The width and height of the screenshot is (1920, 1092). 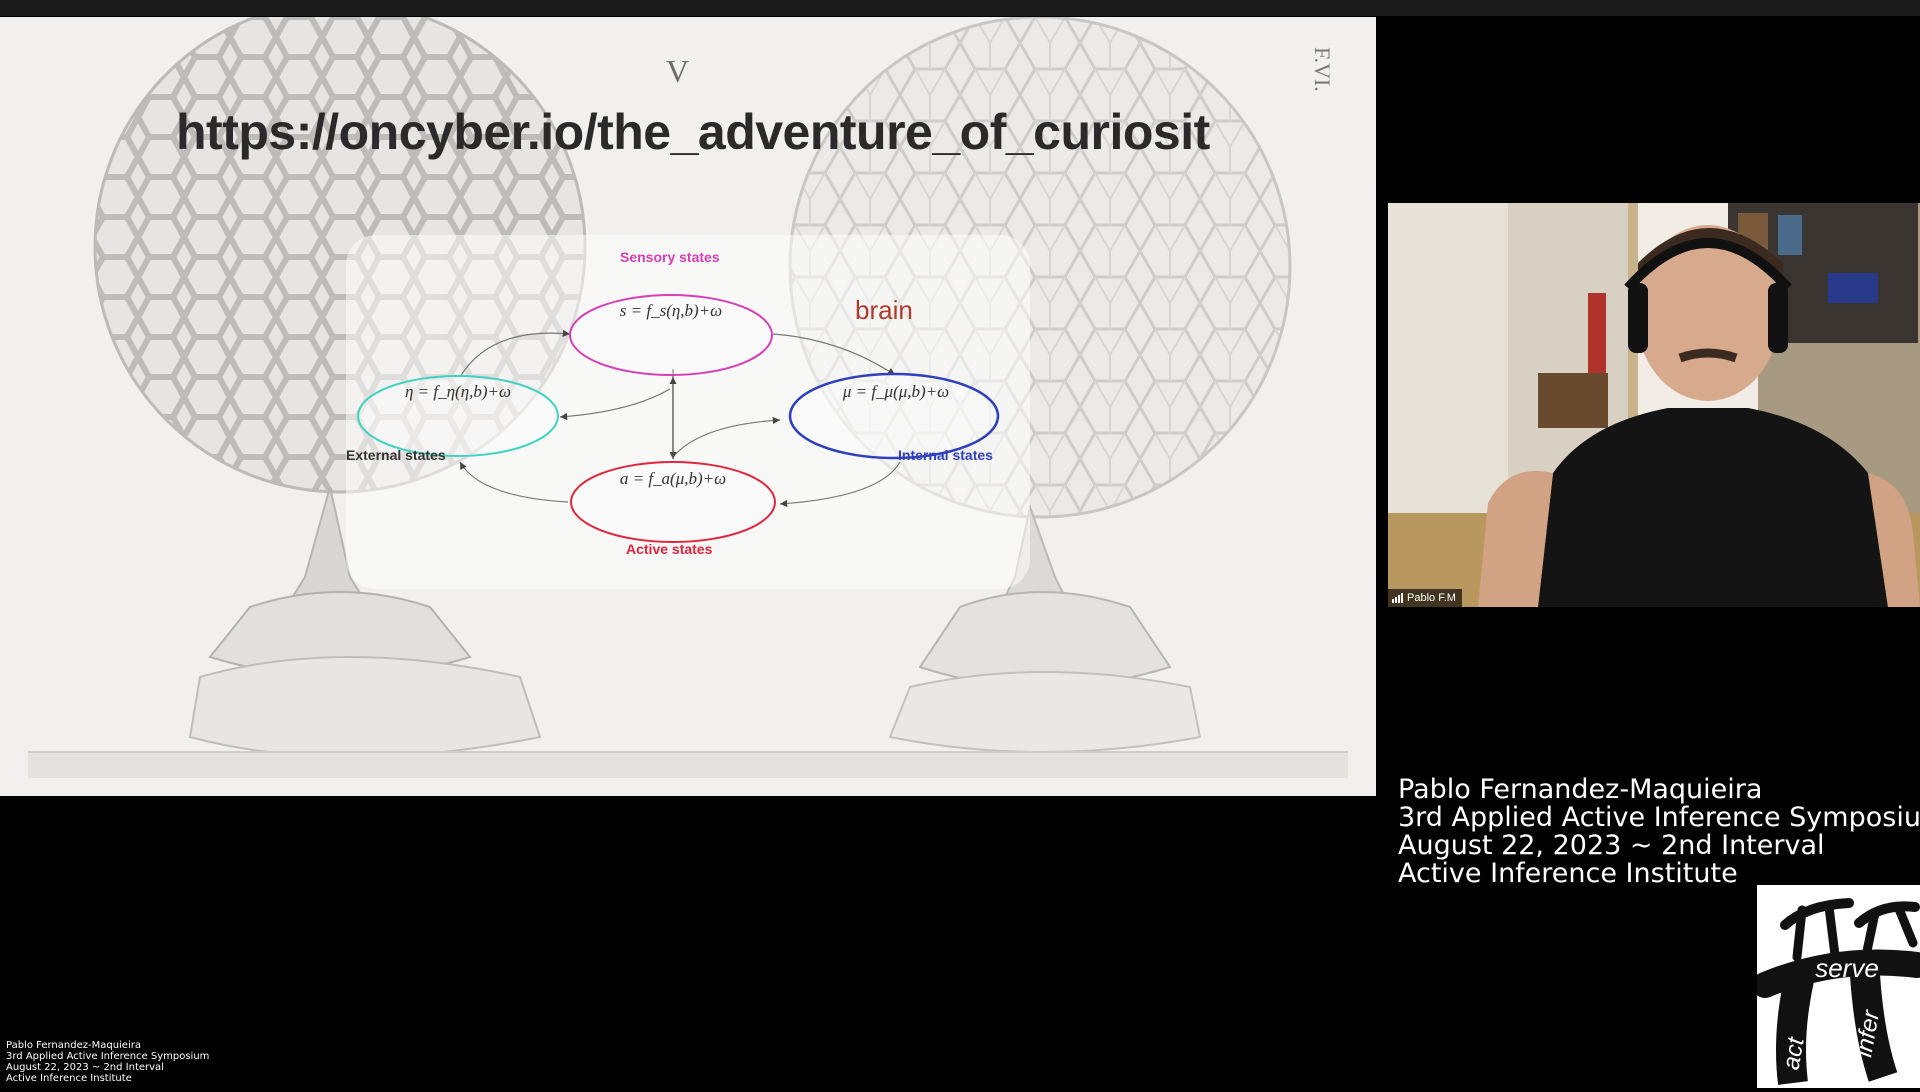 What do you see at coordinates (73, 1045) in the screenshot?
I see `small-caption-speaker: Pablo Fernandez-Maquieira` at bounding box center [73, 1045].